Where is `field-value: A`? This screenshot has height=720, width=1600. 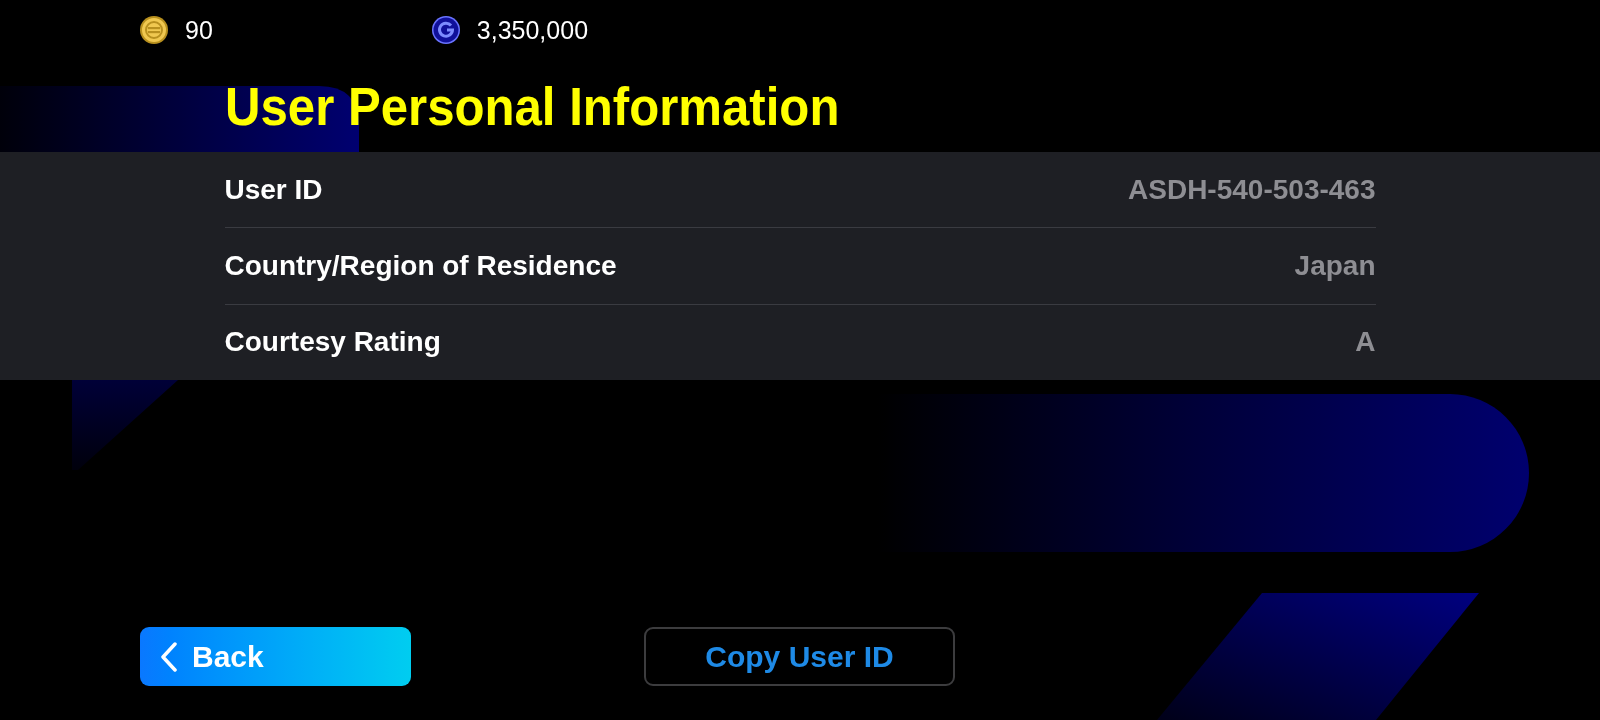
field-value: A is located at coordinates (1365, 342).